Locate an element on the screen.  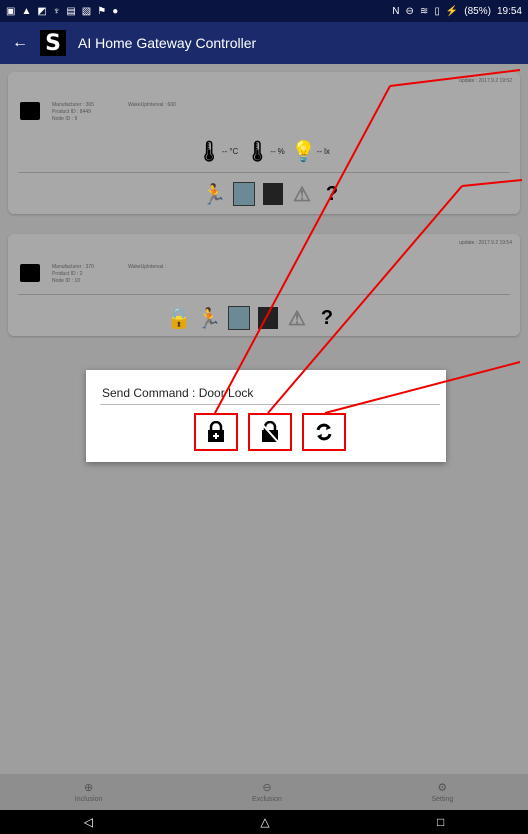
app-title: AI Home Gateway Controller is located at coordinates (167, 43).